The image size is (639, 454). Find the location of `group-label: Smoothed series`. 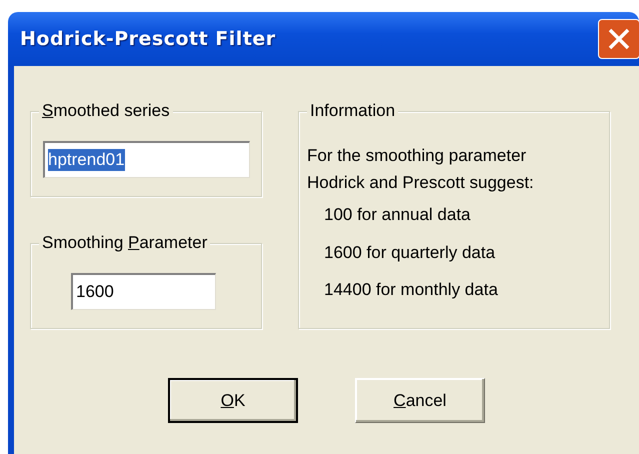

group-label: Smoothed series is located at coordinates (106, 111).